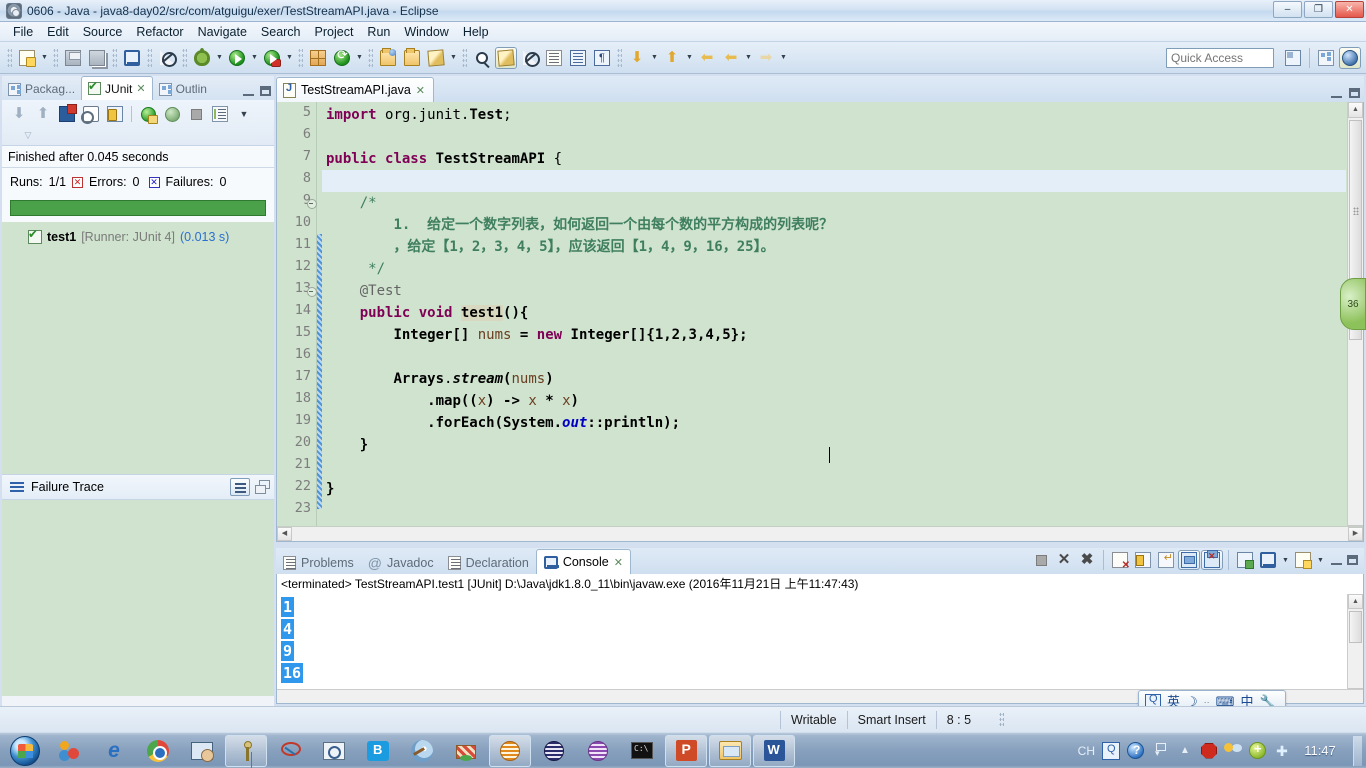  Describe the element at coordinates (97, 58) in the screenshot. I see `save-all-button` at that location.